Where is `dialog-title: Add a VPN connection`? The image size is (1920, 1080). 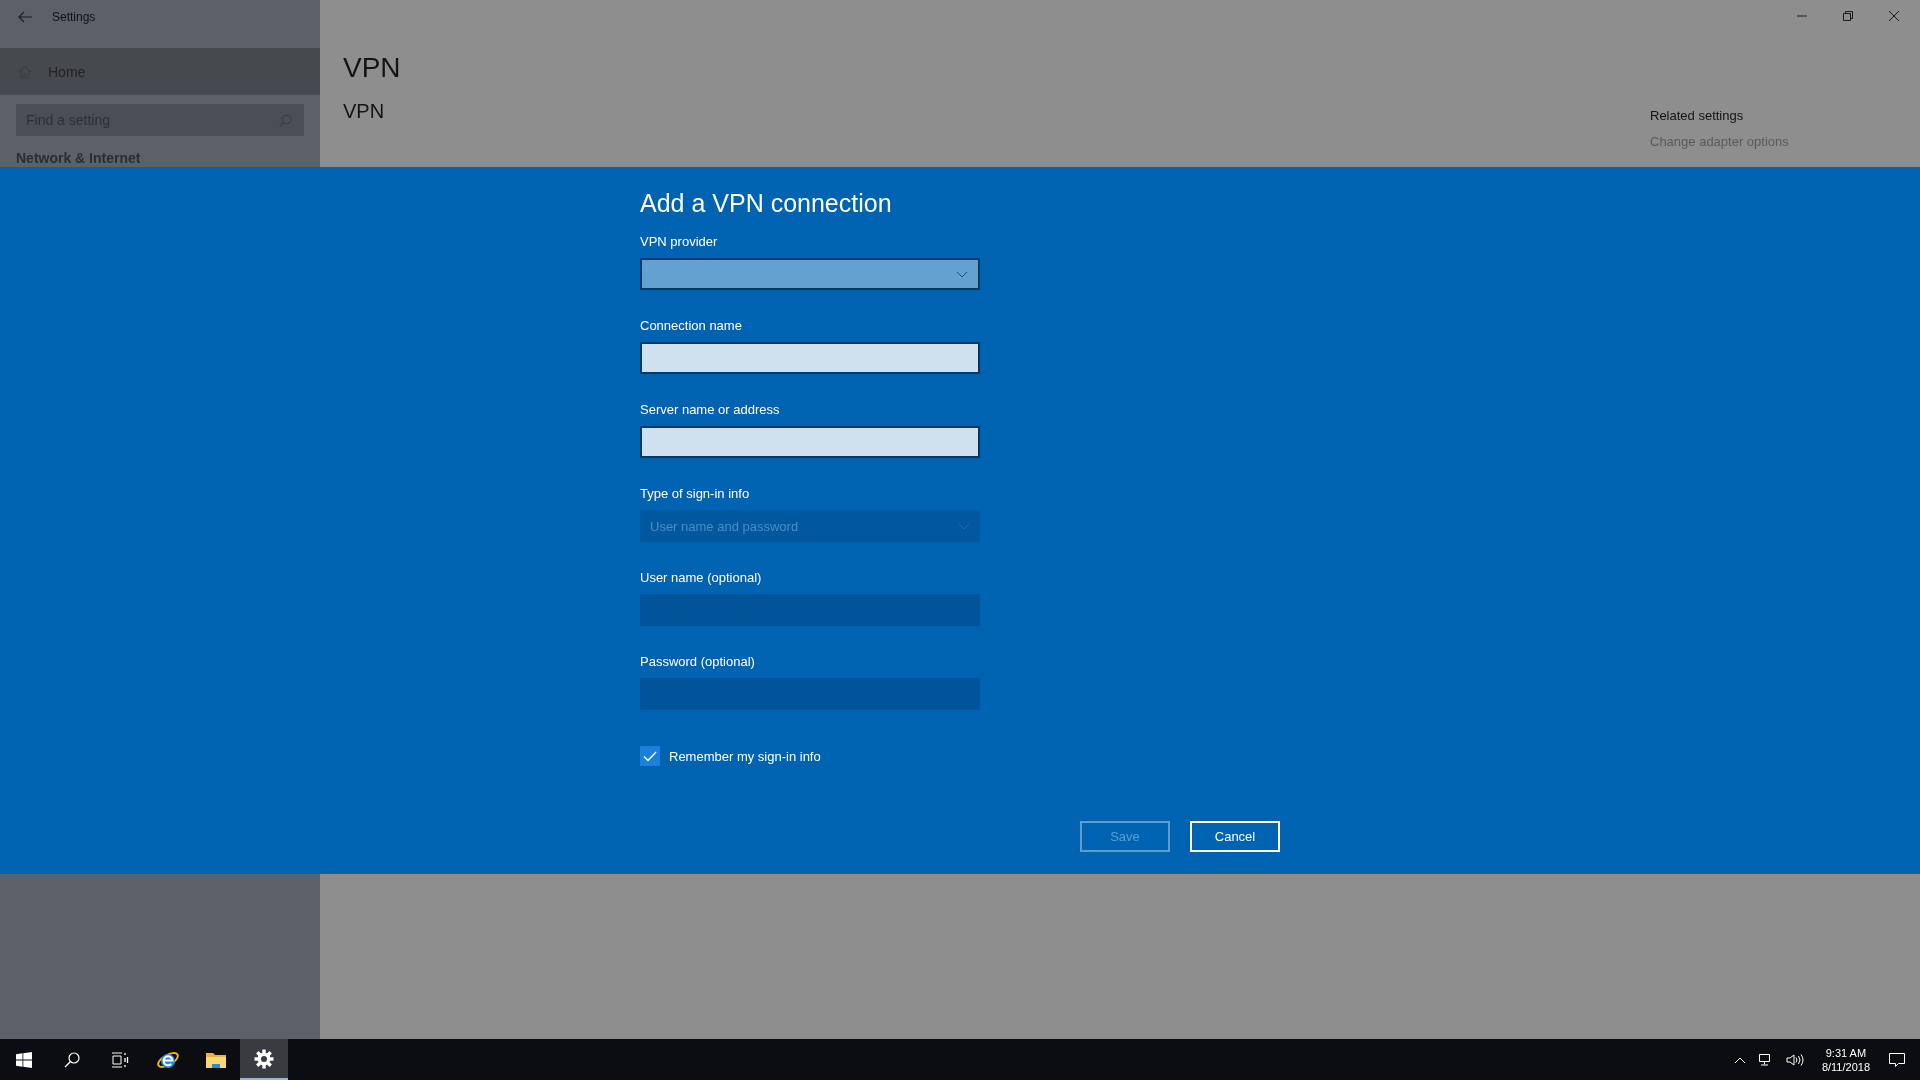 dialog-title: Add a VPN connection is located at coordinates (766, 203).